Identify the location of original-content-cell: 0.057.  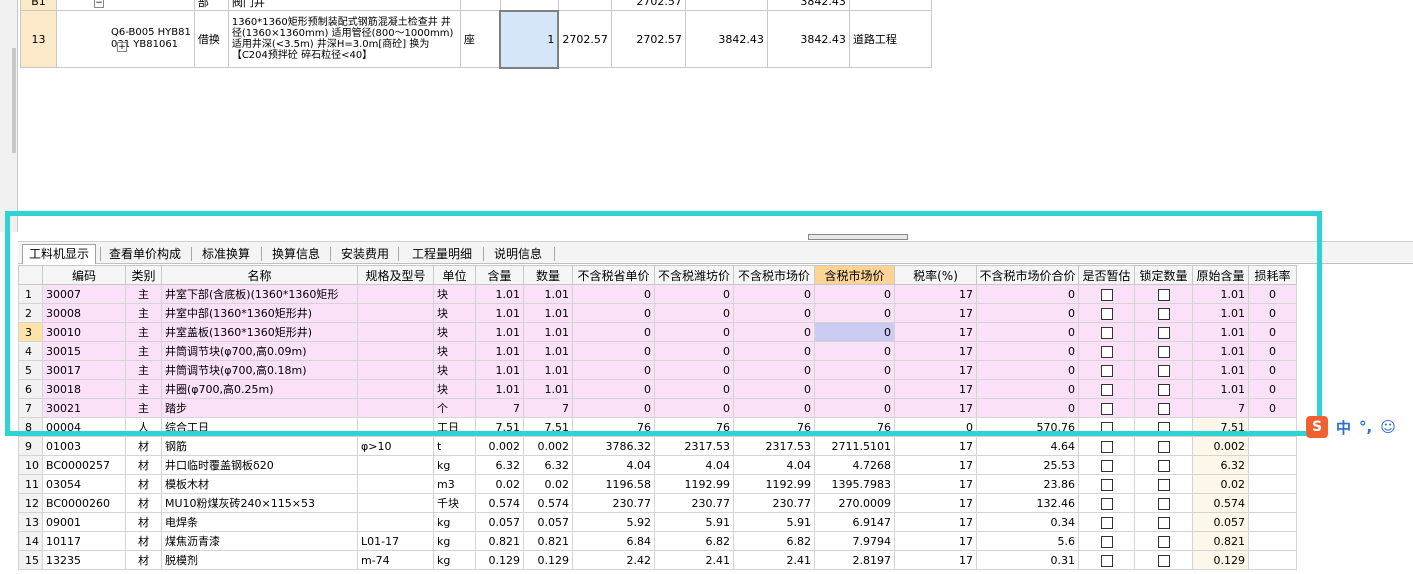
(1220, 522).